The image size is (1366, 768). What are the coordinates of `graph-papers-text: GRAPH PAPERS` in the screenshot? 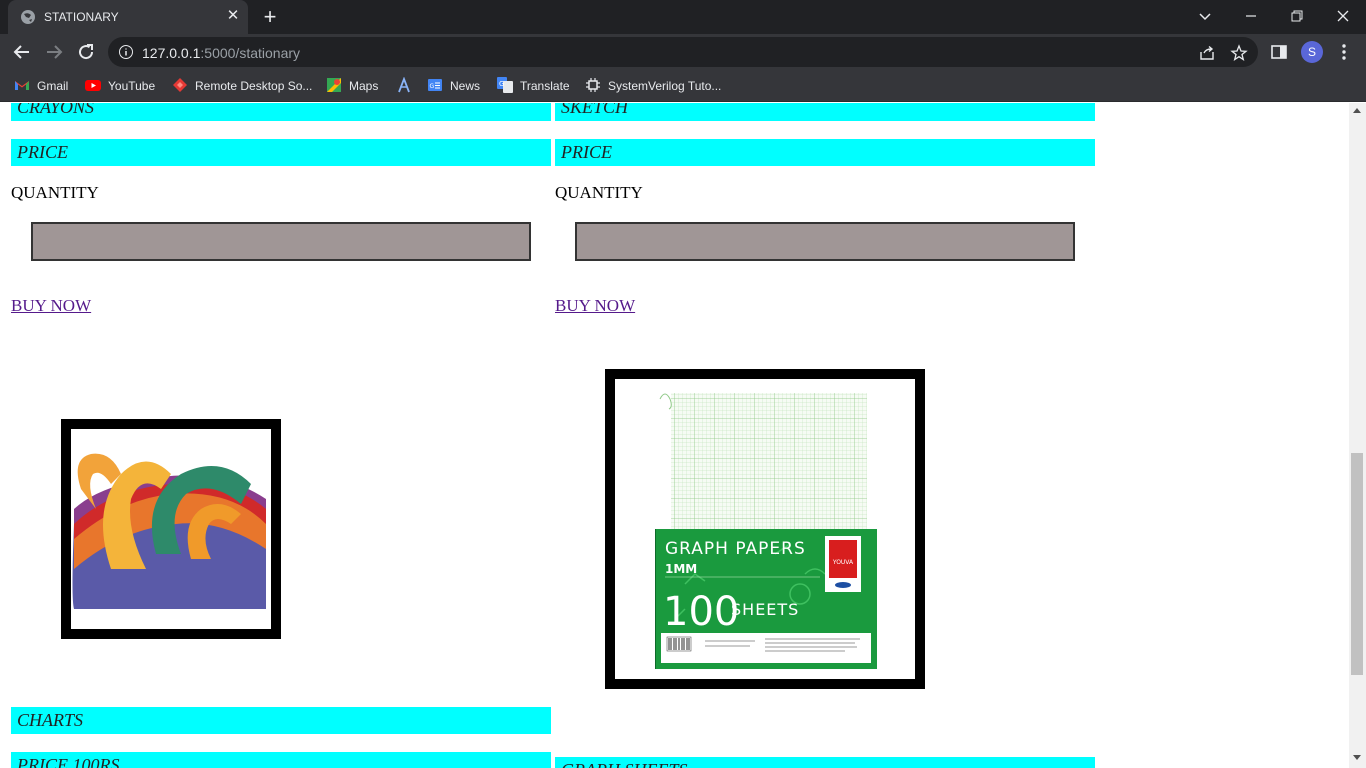 It's located at (735, 549).